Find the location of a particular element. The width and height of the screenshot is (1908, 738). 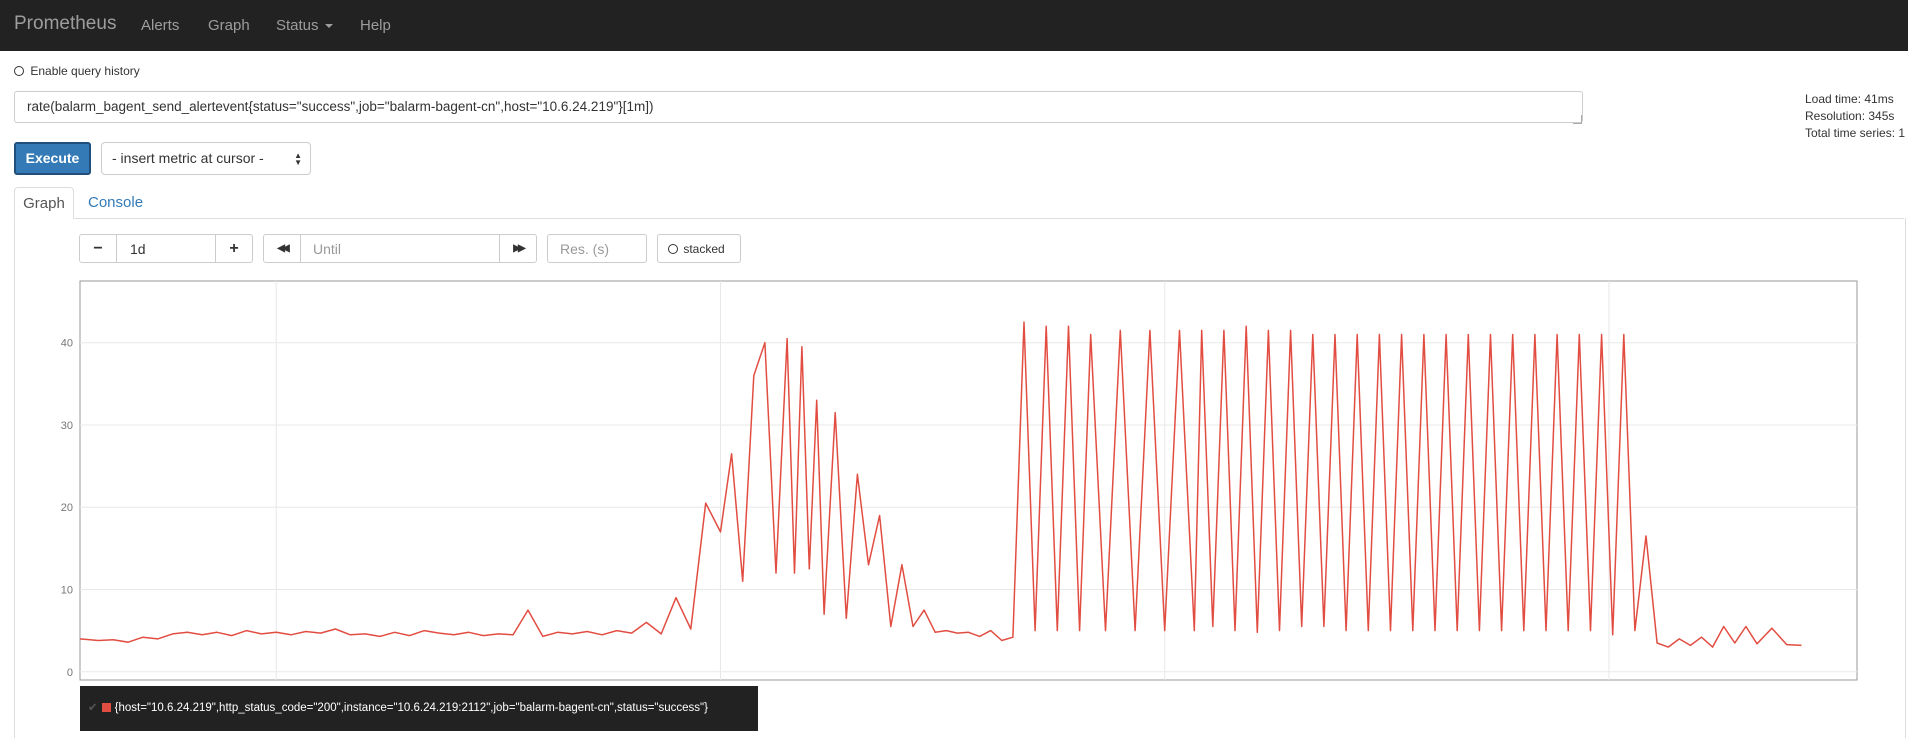

range-increase-button: + is located at coordinates (234, 248).